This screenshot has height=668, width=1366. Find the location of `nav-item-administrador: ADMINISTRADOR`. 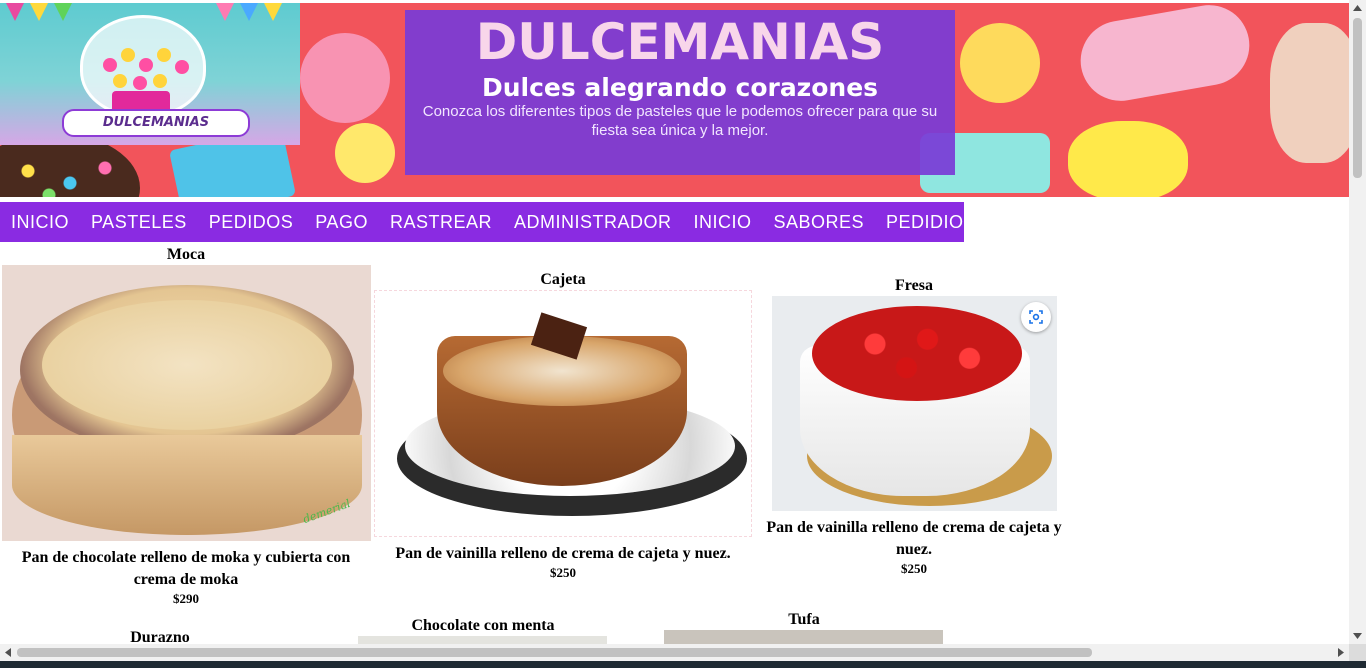

nav-item-administrador: ADMINISTRADOR is located at coordinates (593, 222).